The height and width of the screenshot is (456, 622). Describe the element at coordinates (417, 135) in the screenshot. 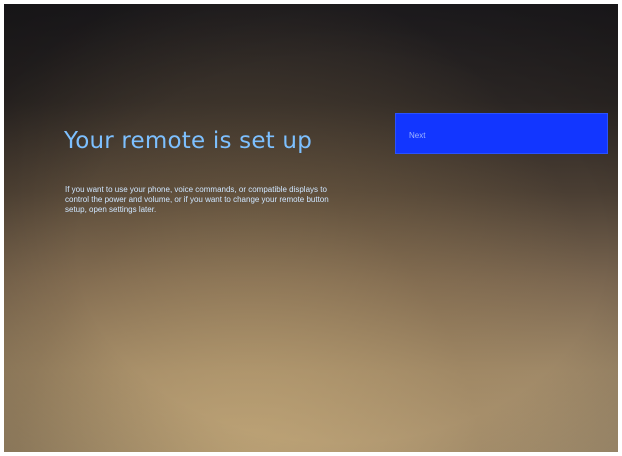

I see `next-button-label: Next` at that location.